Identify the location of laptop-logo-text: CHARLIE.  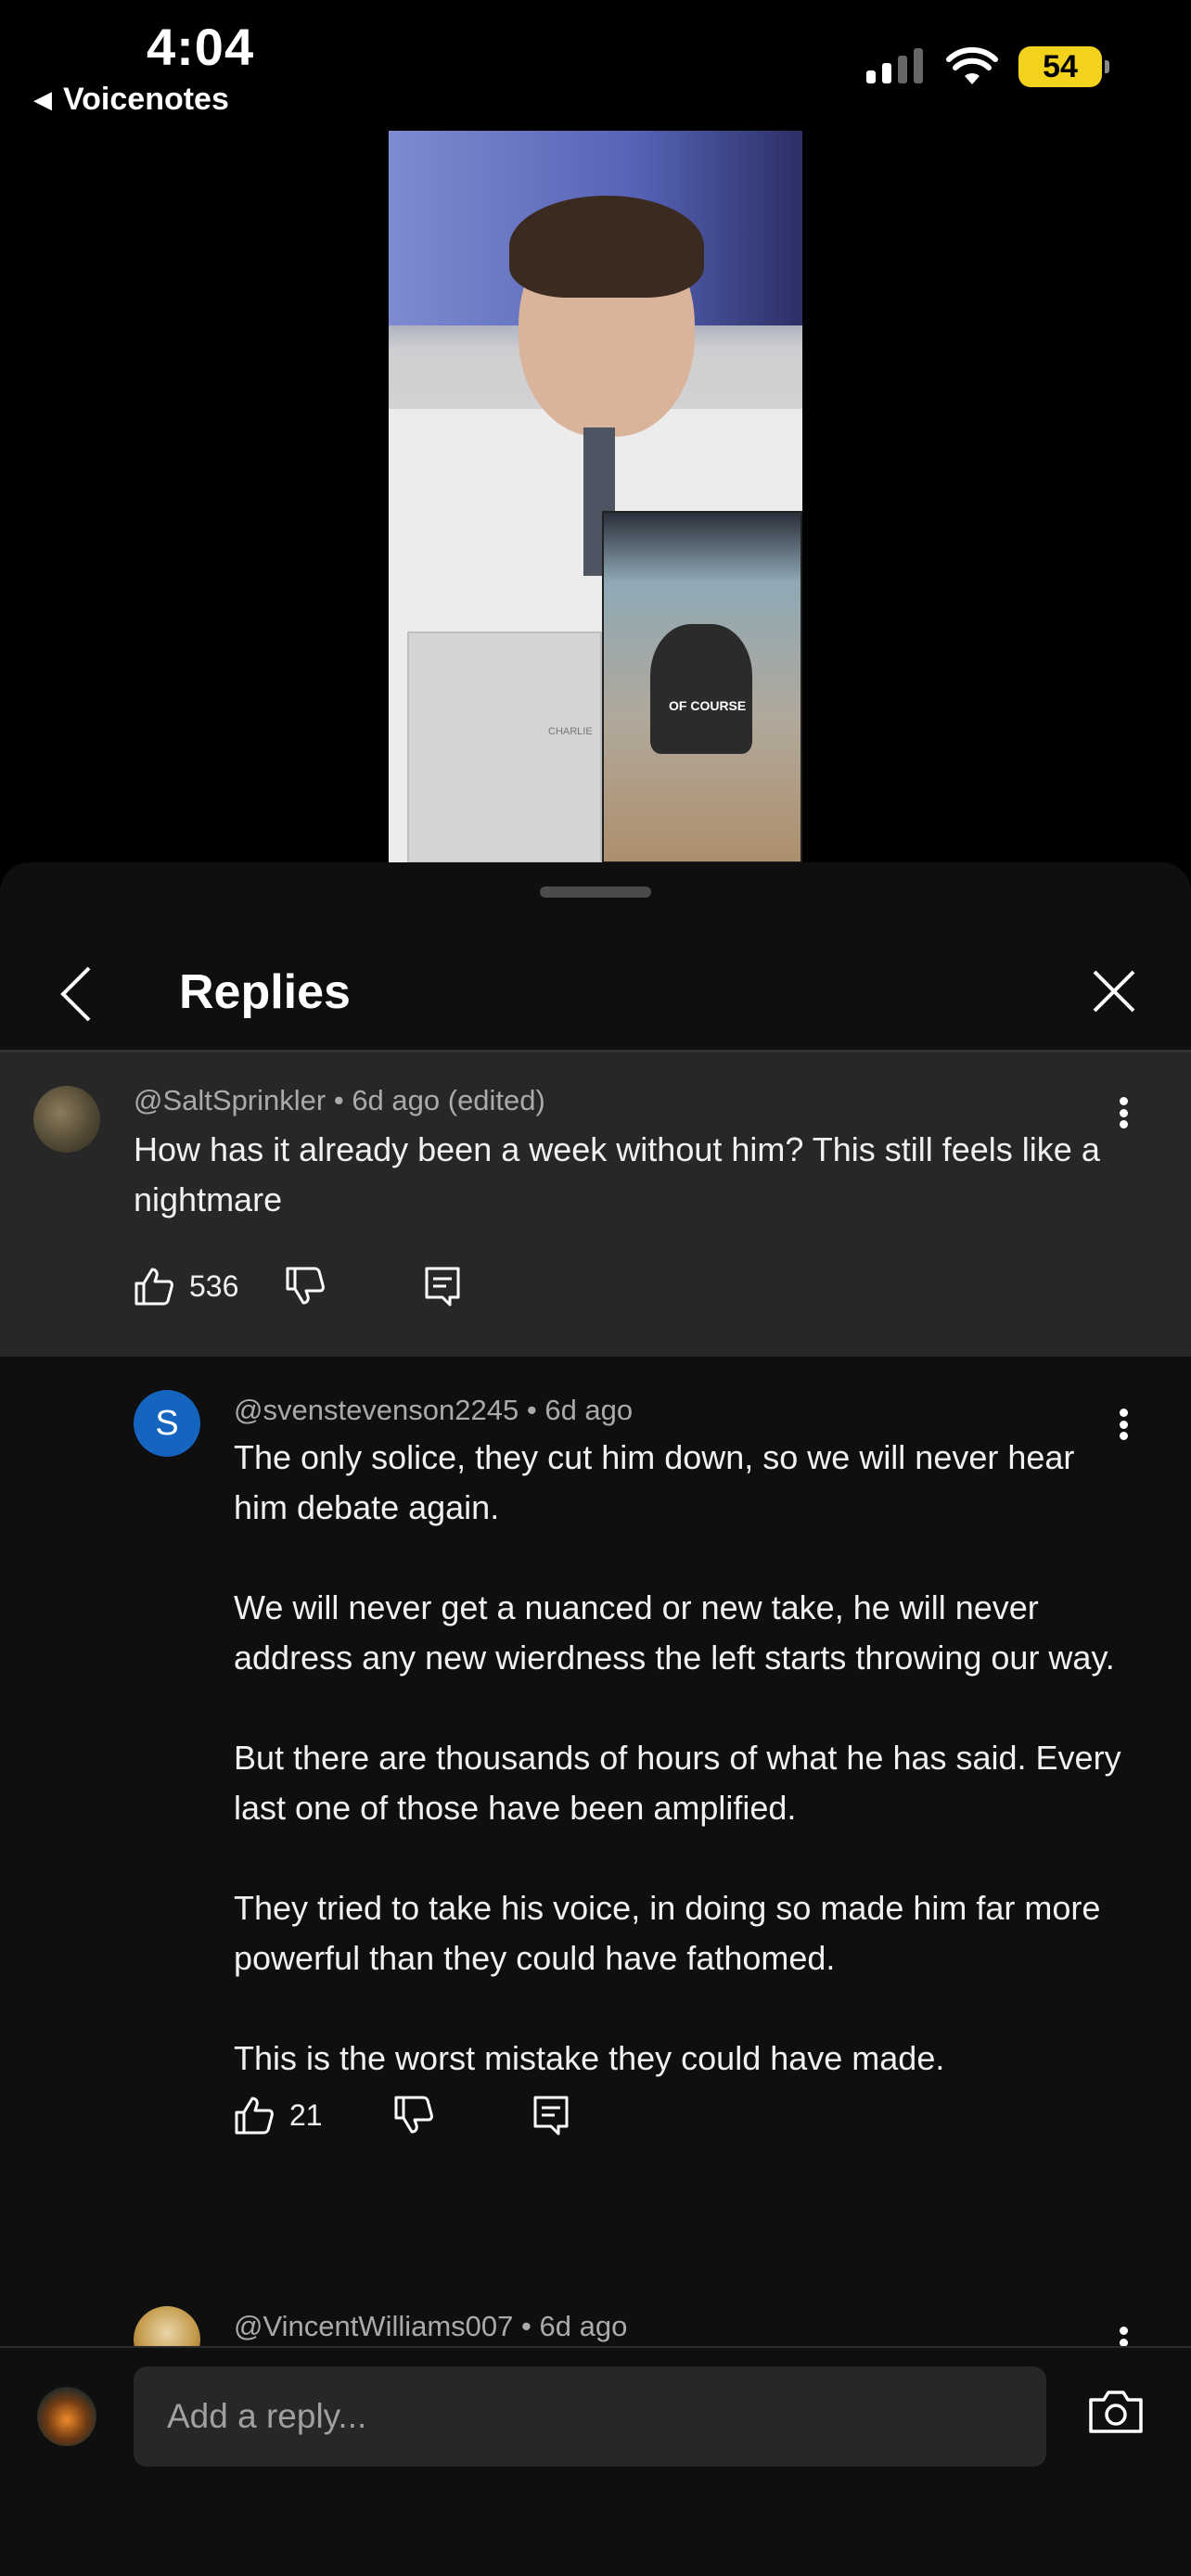
(571, 732).